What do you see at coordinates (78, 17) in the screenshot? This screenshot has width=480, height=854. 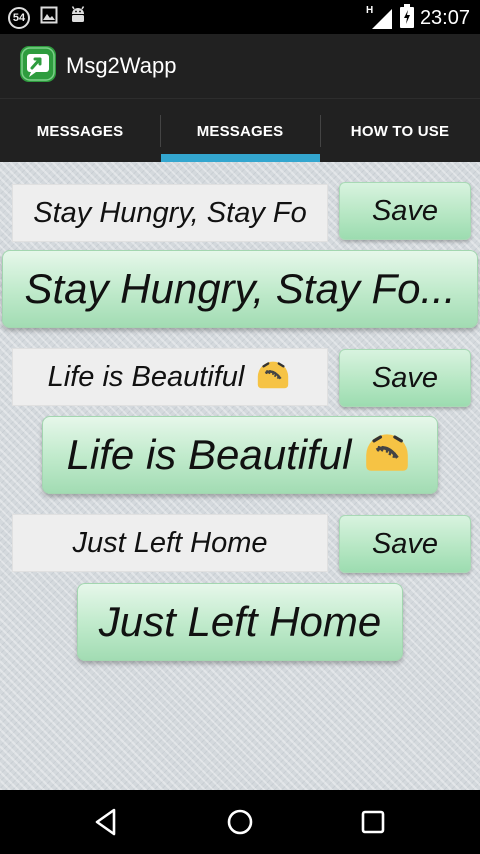 I see `android-icon` at bounding box center [78, 17].